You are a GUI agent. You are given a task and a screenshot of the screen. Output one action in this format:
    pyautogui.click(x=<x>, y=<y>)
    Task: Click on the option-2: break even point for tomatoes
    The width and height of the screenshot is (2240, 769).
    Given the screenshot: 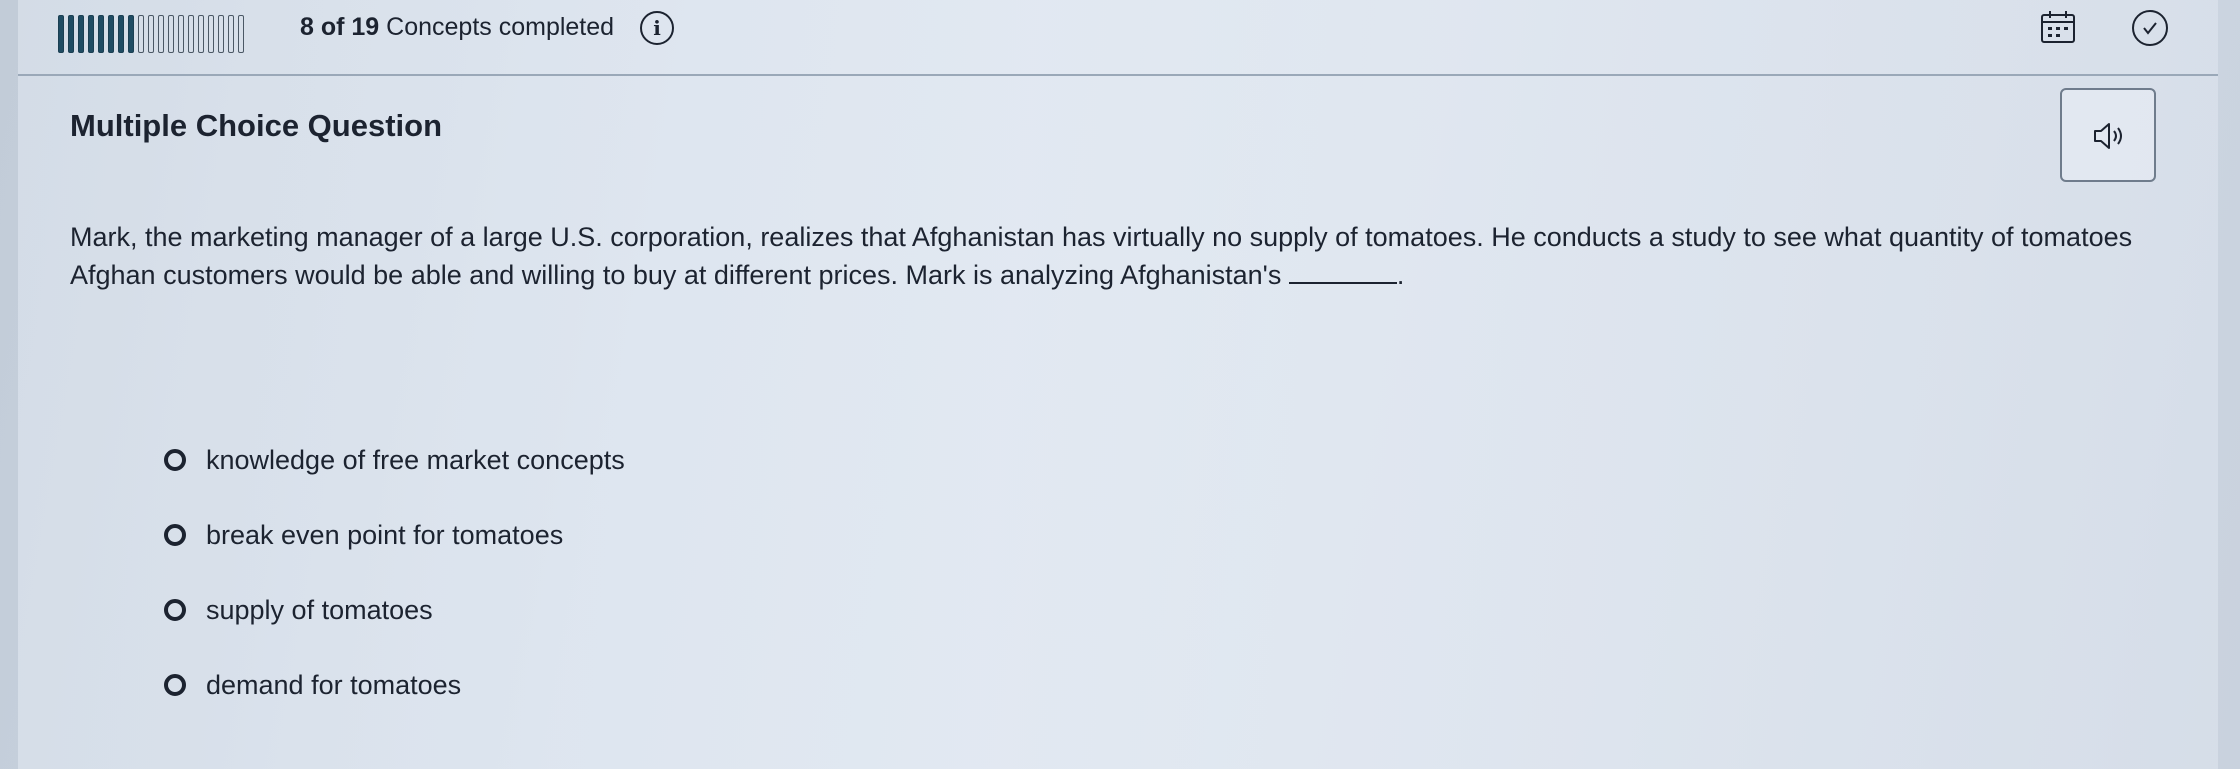 What is the action you would take?
    pyautogui.click(x=363, y=535)
    